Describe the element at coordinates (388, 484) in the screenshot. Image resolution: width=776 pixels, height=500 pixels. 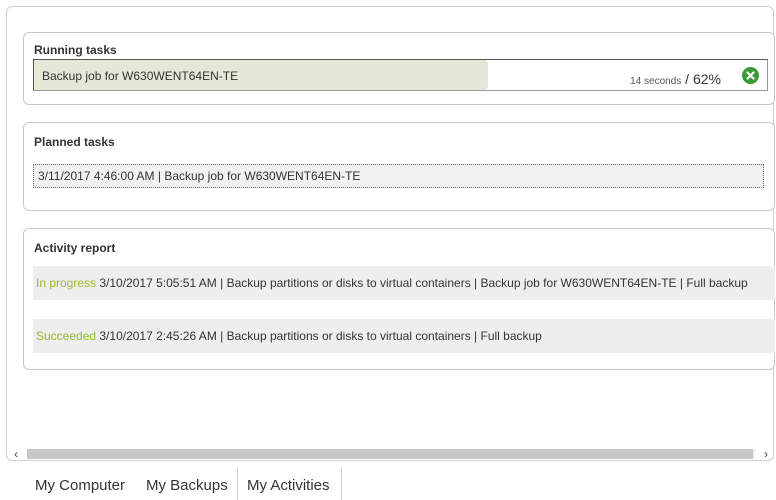
I see `bottom-tab-bar: My Computer My Backups My Activities` at that location.